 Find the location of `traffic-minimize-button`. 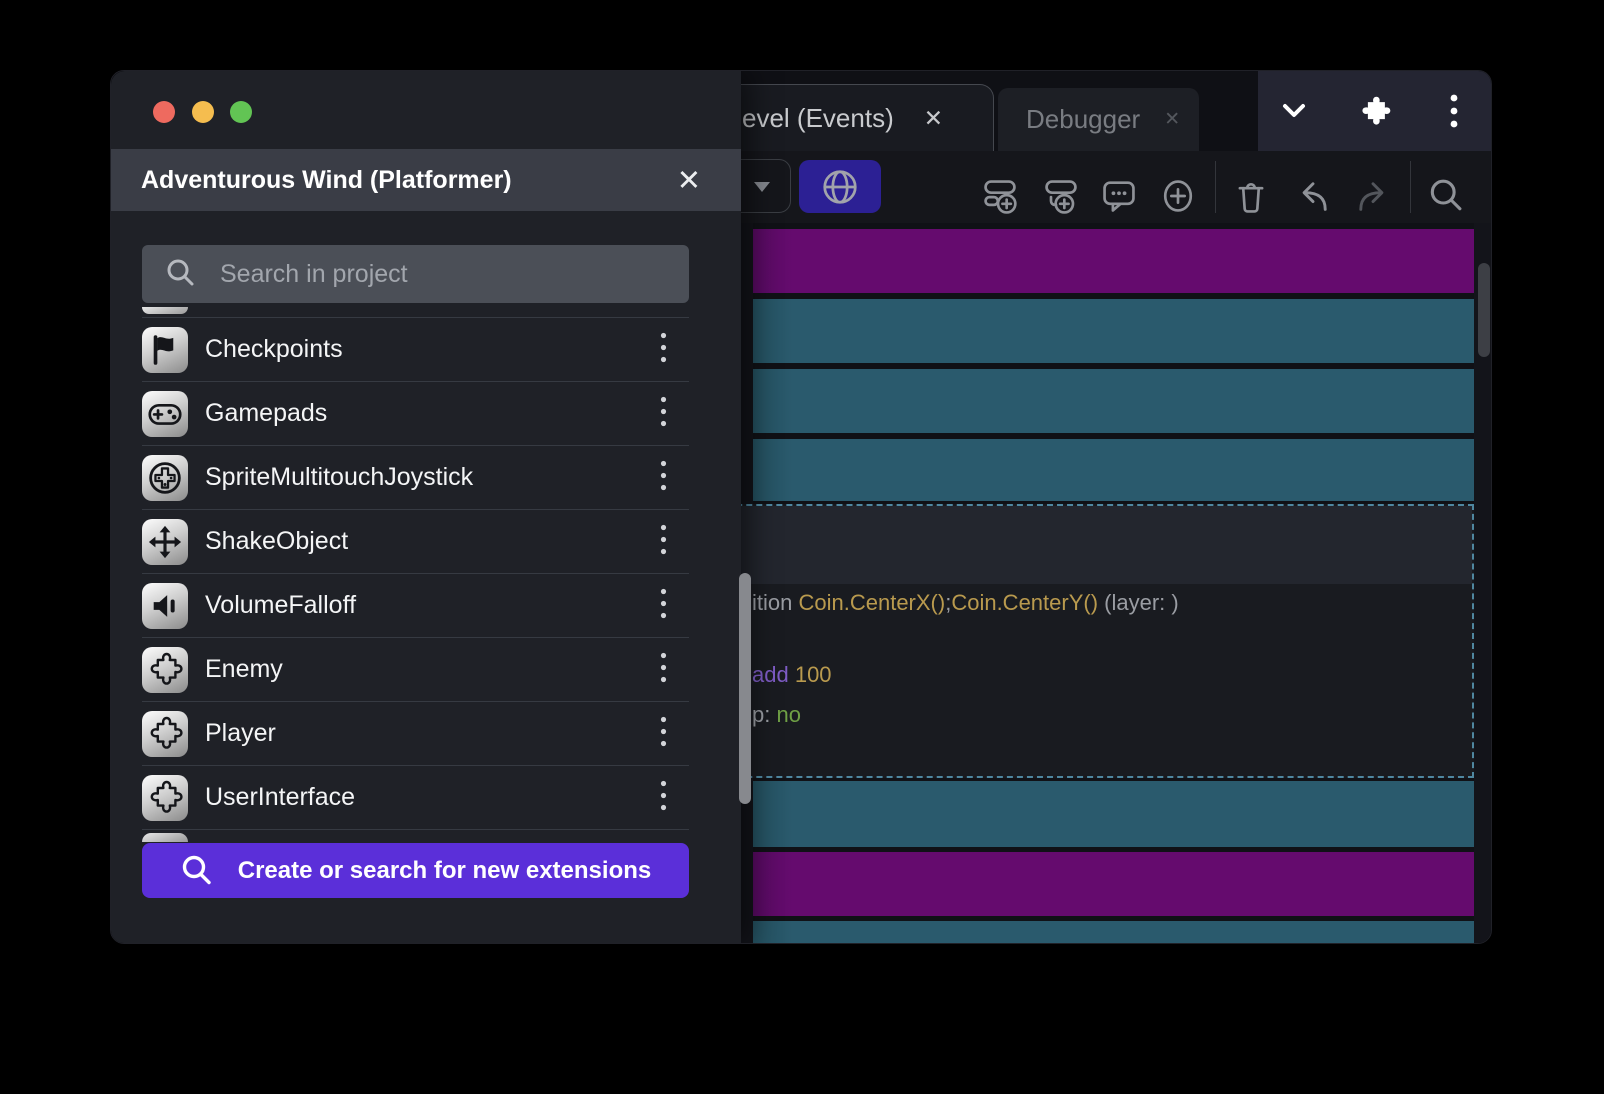

traffic-minimize-button is located at coordinates (203, 112).